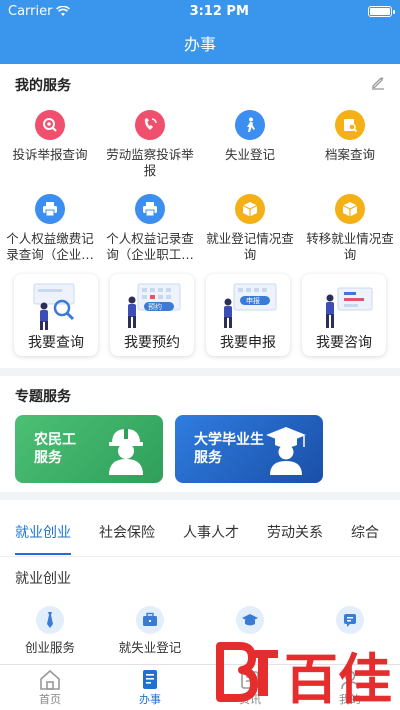 Image resolution: width=400 pixels, height=710 pixels. I want to click on special-services-title: 专题服务, so click(43, 397).